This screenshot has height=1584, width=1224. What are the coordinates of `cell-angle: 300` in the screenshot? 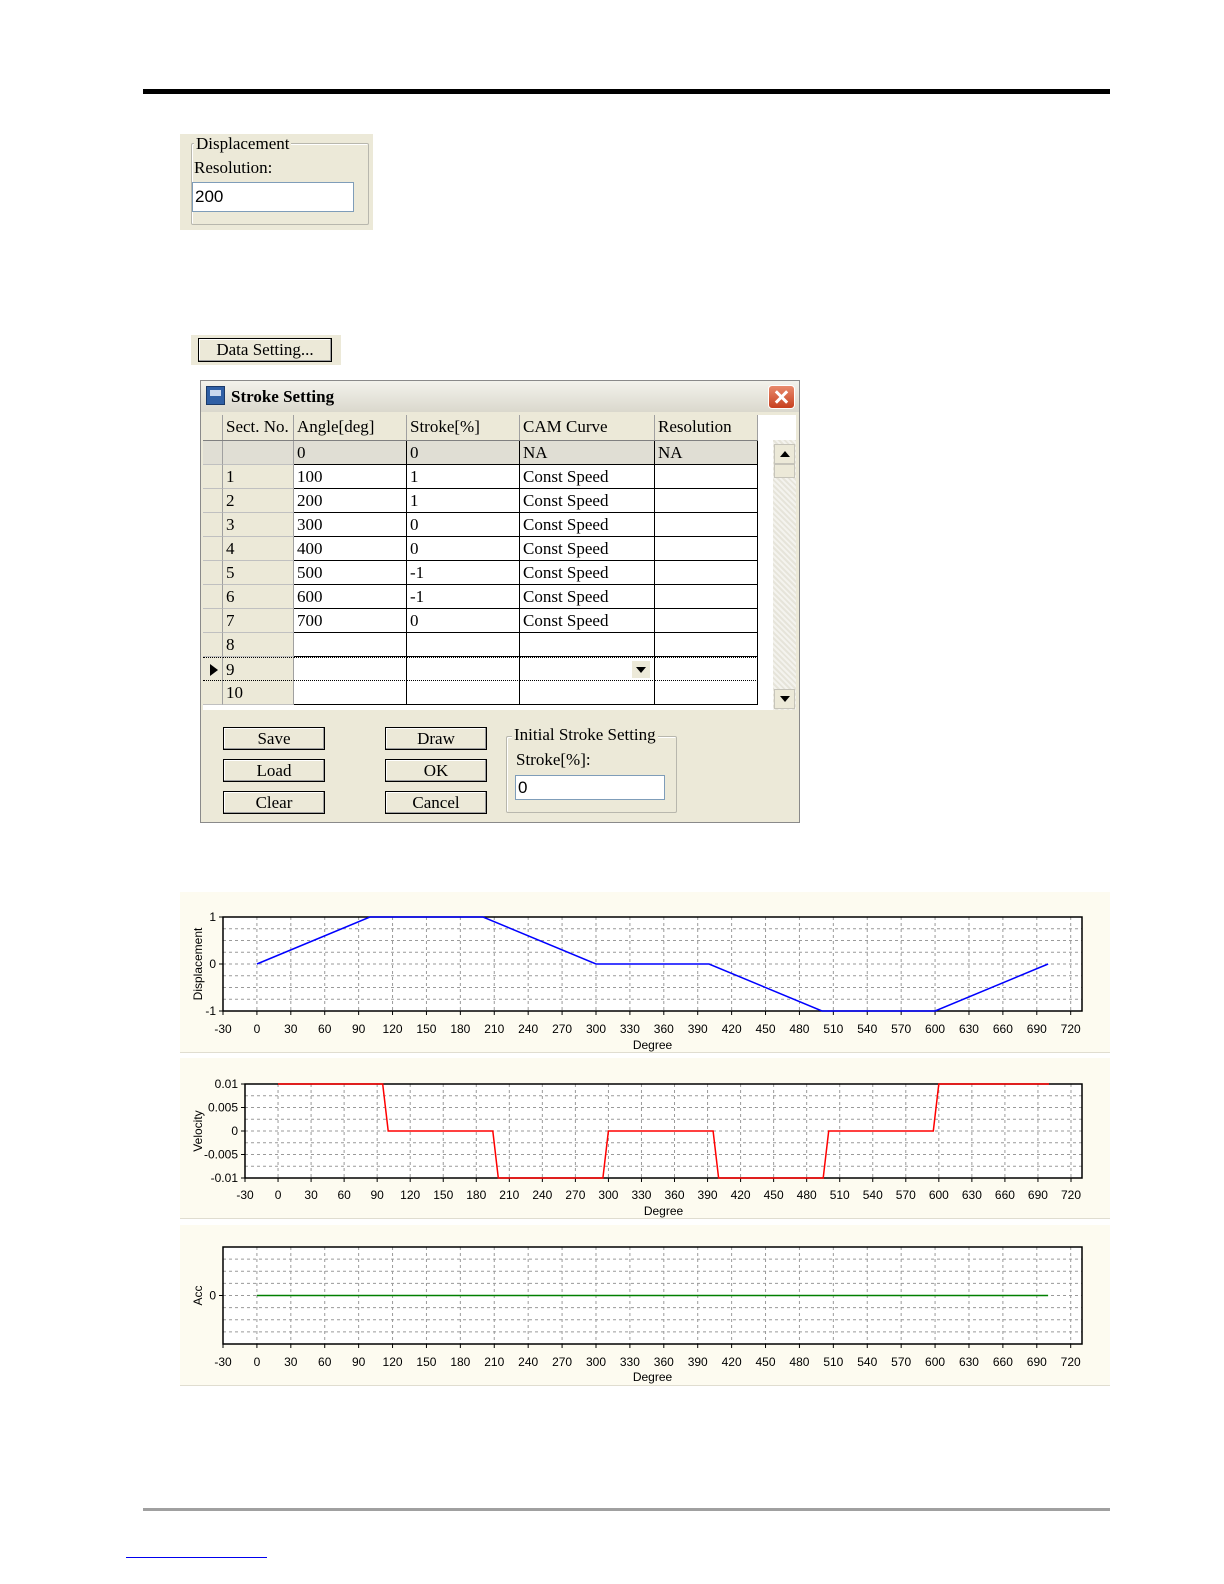 It's located at (350, 525).